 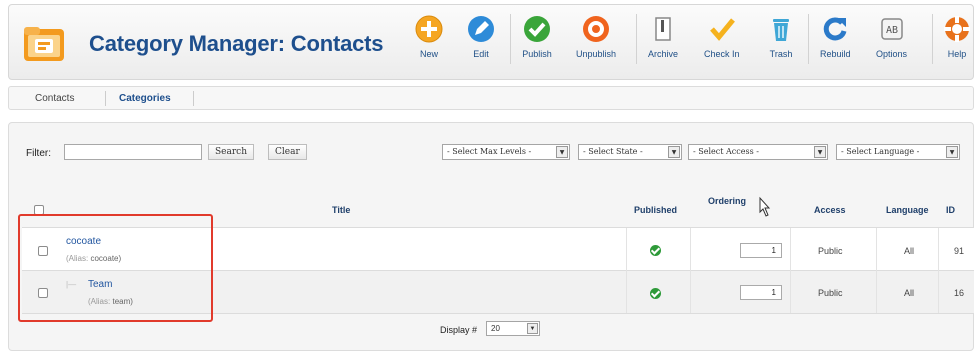 What do you see at coordinates (655, 210) in the screenshot?
I see `column-header-published: Published` at bounding box center [655, 210].